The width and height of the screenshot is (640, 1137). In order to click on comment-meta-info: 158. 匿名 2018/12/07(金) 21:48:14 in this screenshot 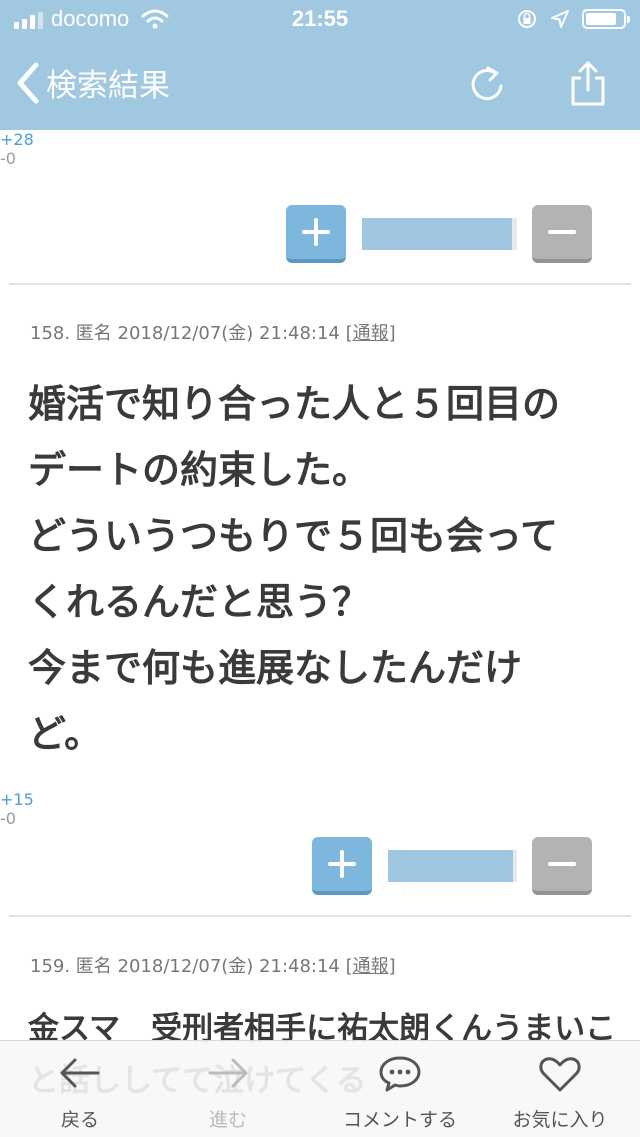, I will do `click(188, 333)`.